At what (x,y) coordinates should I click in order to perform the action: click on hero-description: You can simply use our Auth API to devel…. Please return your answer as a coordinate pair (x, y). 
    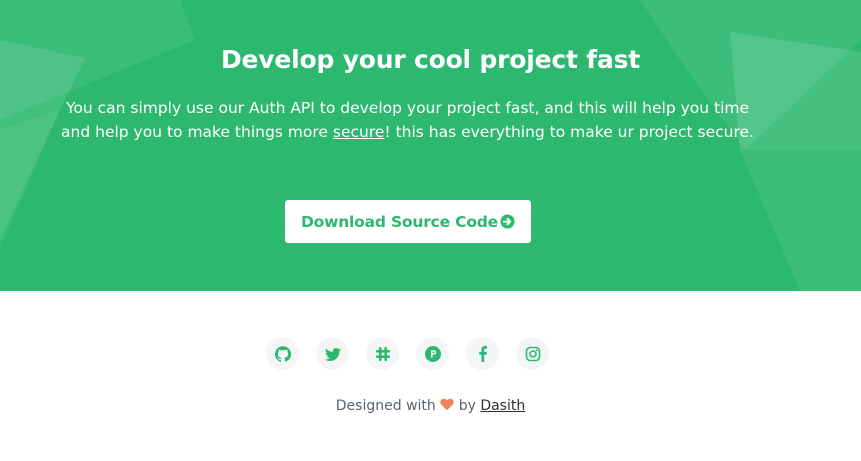
    Looking at the image, I should click on (407, 120).